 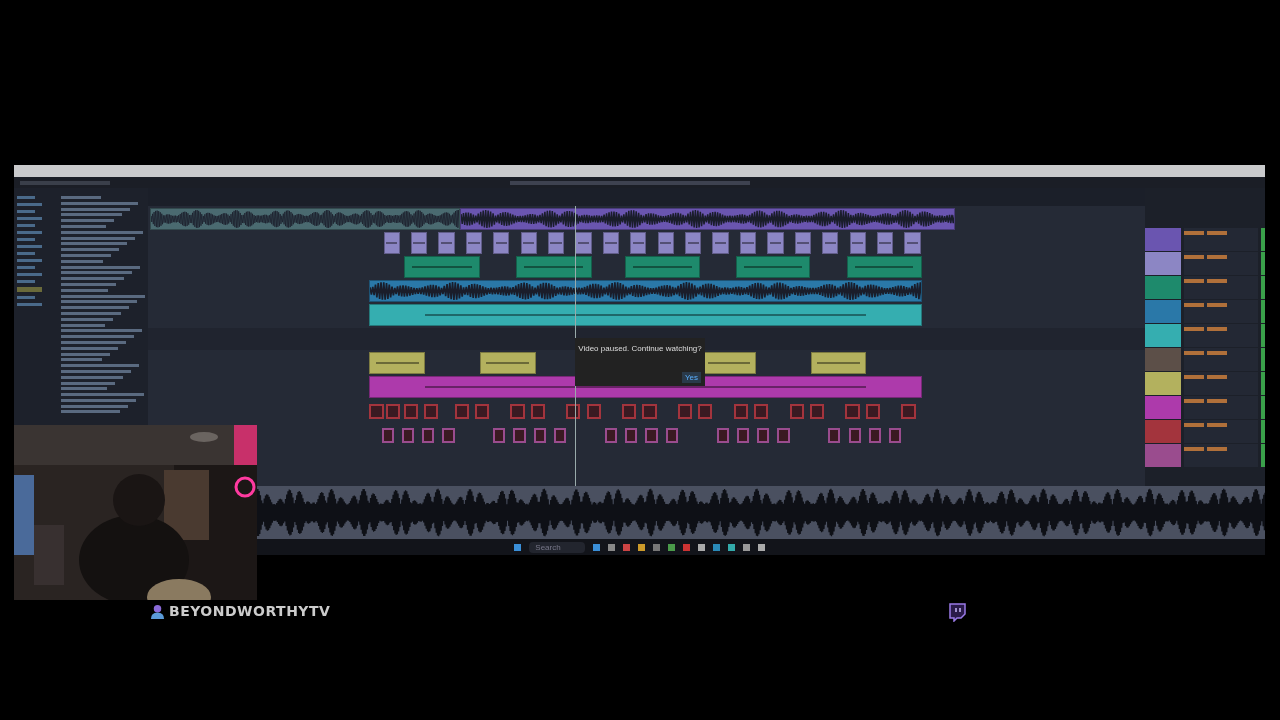 I want to click on search-field: Search, so click(x=557, y=547).